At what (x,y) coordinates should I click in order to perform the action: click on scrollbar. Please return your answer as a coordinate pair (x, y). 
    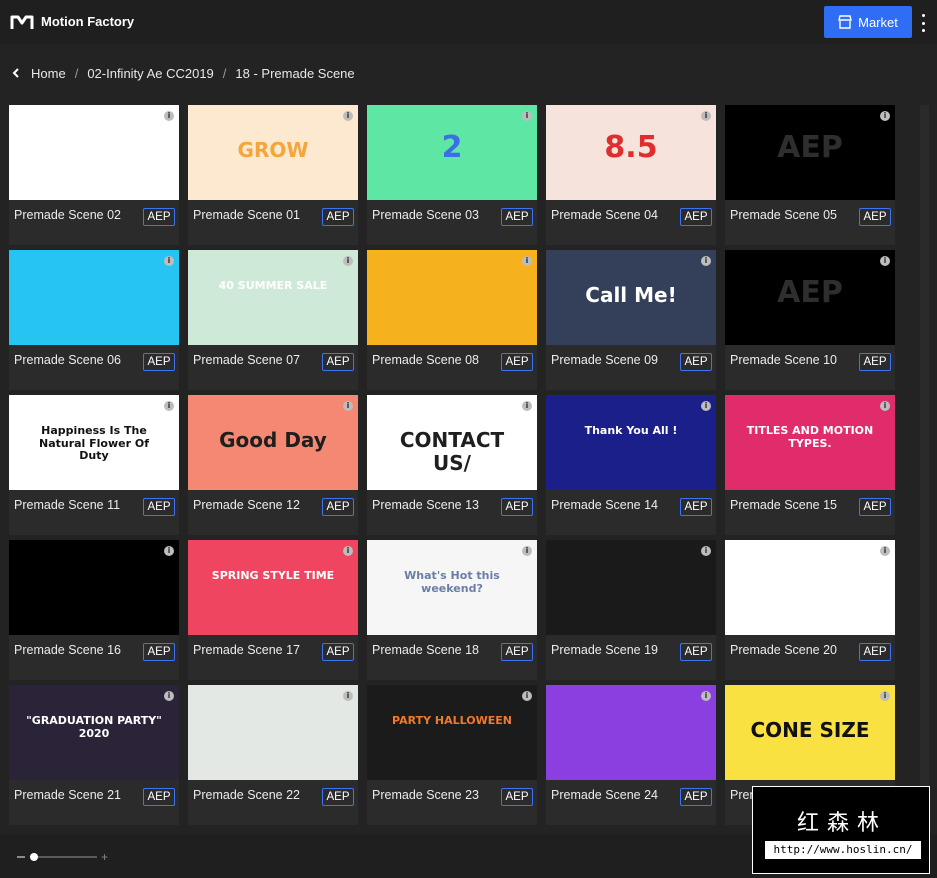
    Looking at the image, I should click on (924, 465).